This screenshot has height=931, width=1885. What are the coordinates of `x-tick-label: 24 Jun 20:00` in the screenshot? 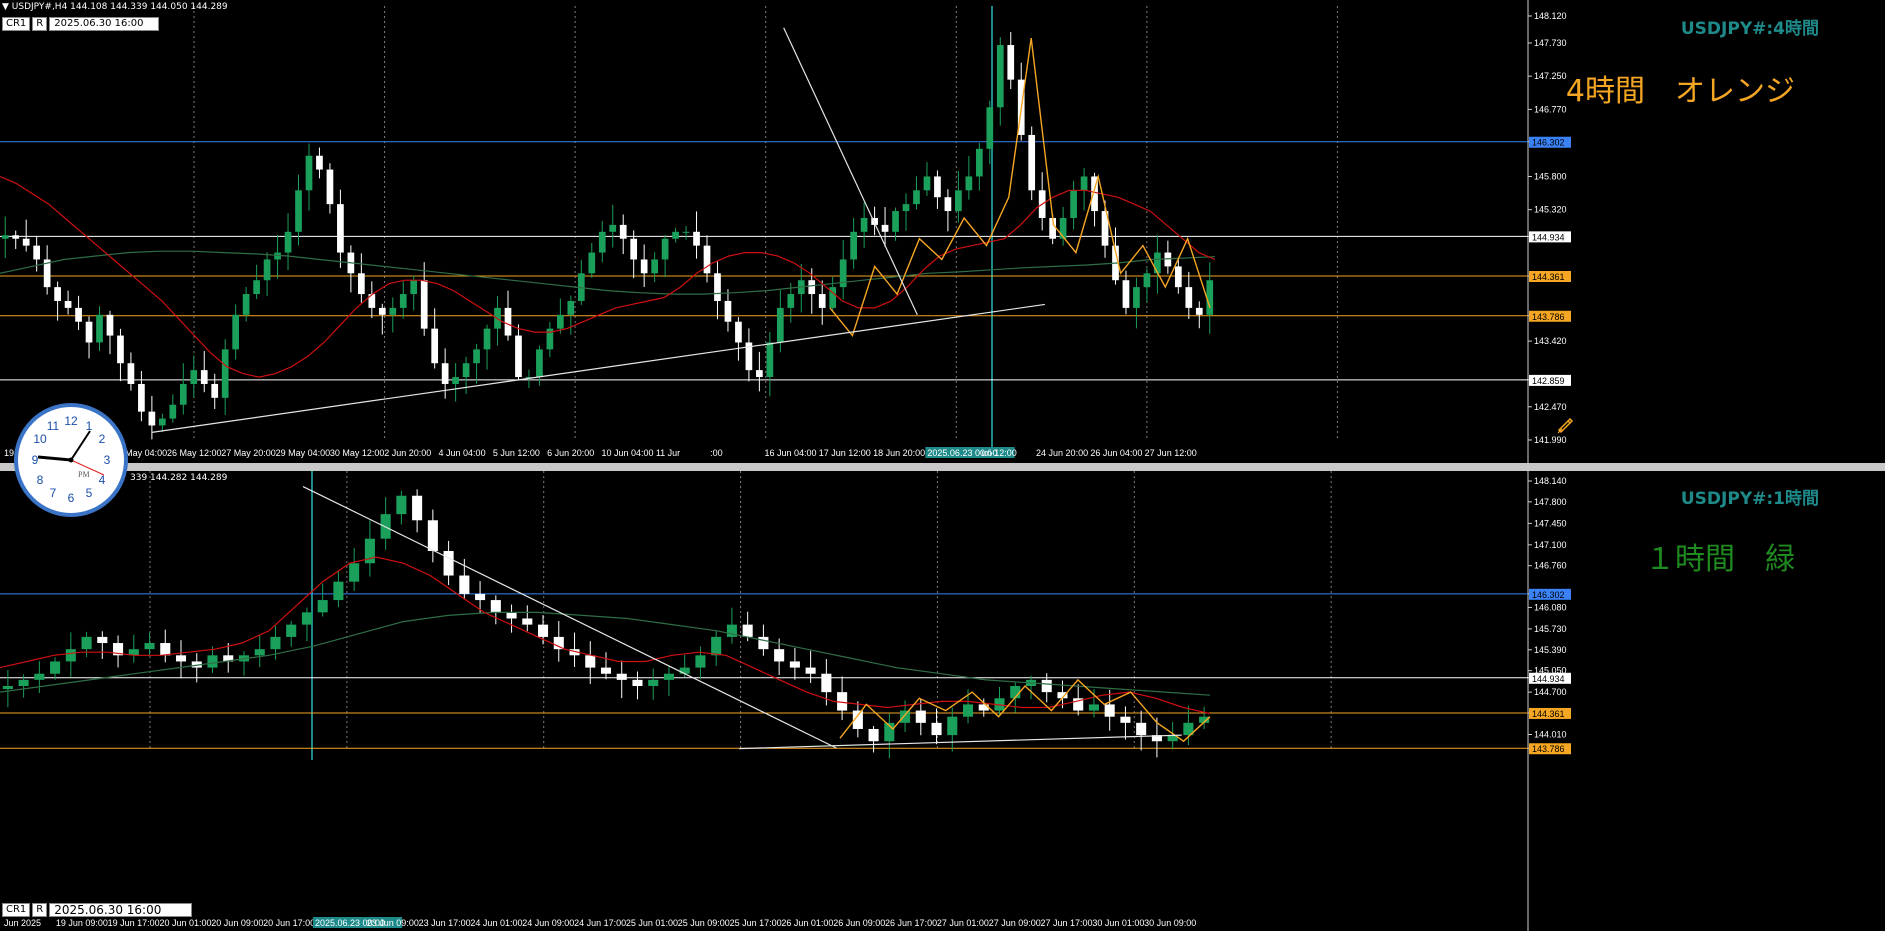 It's located at (1062, 453).